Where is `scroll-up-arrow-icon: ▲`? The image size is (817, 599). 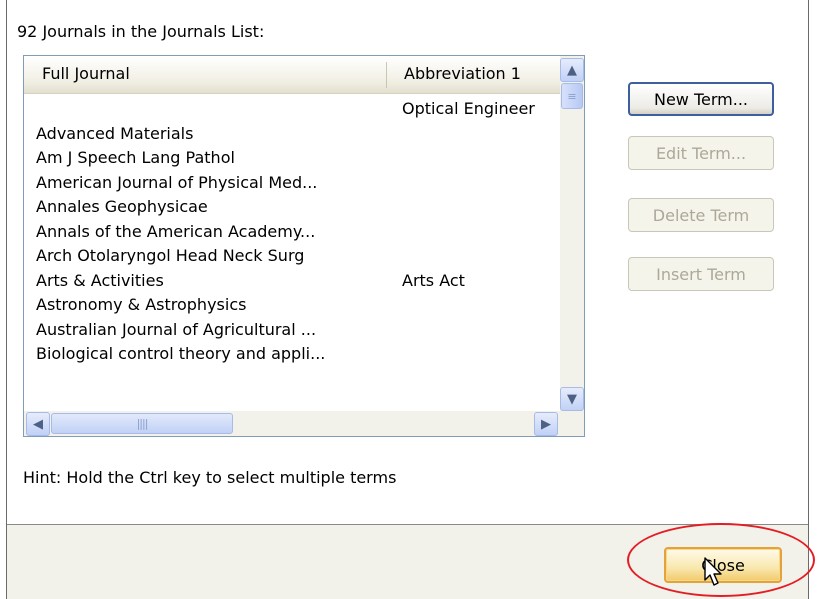
scroll-up-arrow-icon: ▲ is located at coordinates (572, 70).